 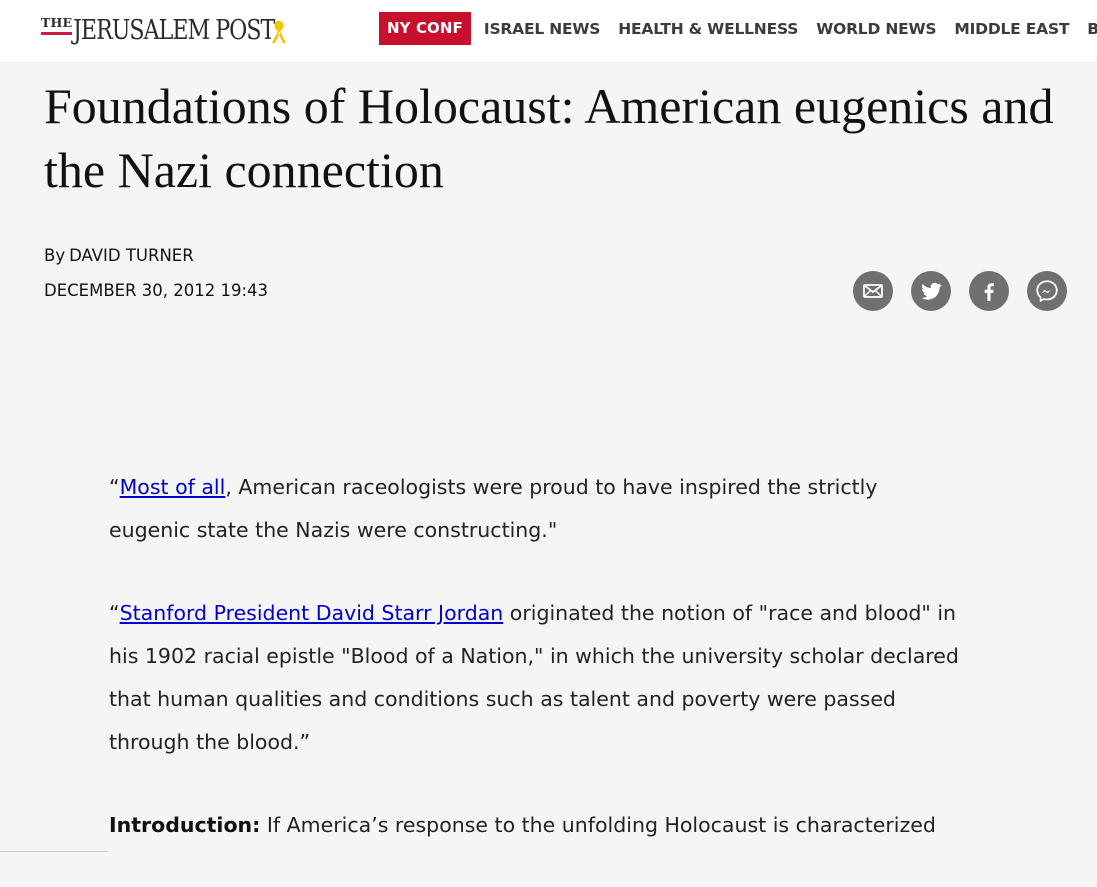 What do you see at coordinates (708, 29) in the screenshot?
I see `nav-health-wellness: HEALTH & WELLNESS` at bounding box center [708, 29].